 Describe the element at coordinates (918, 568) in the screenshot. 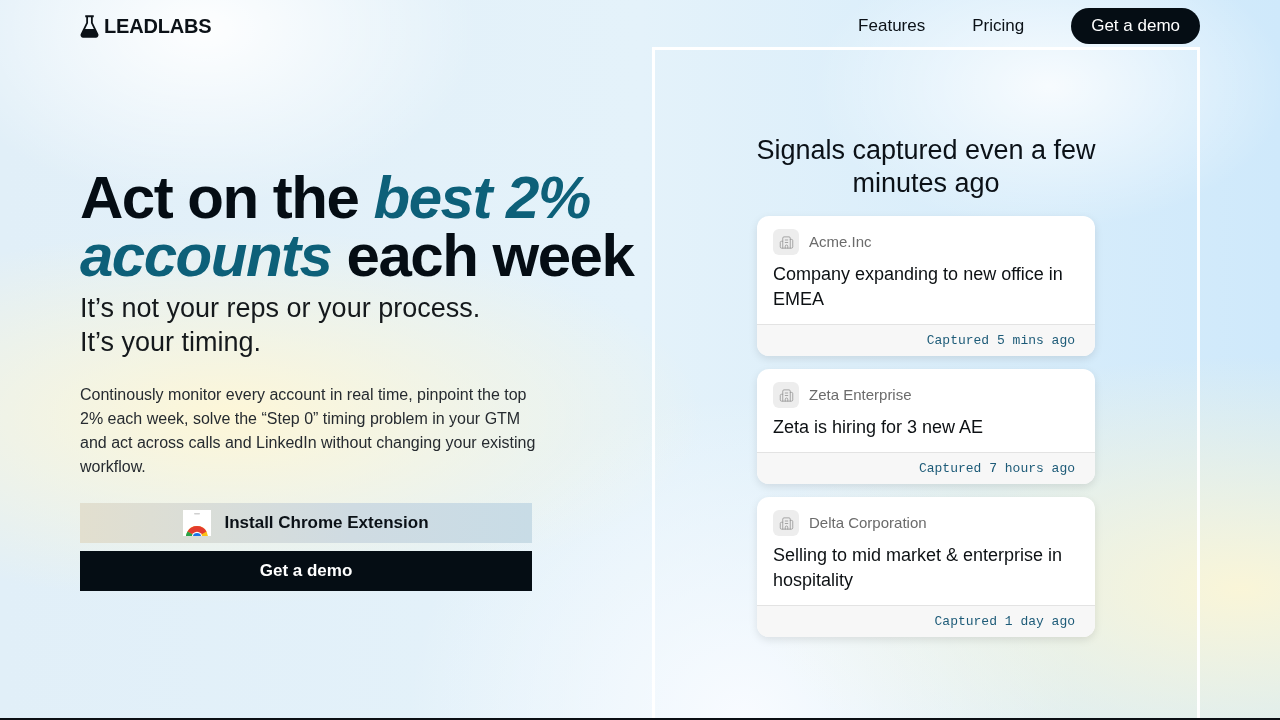

I see `signal-text: Selling to mid market & enterprise in hospitality` at that location.